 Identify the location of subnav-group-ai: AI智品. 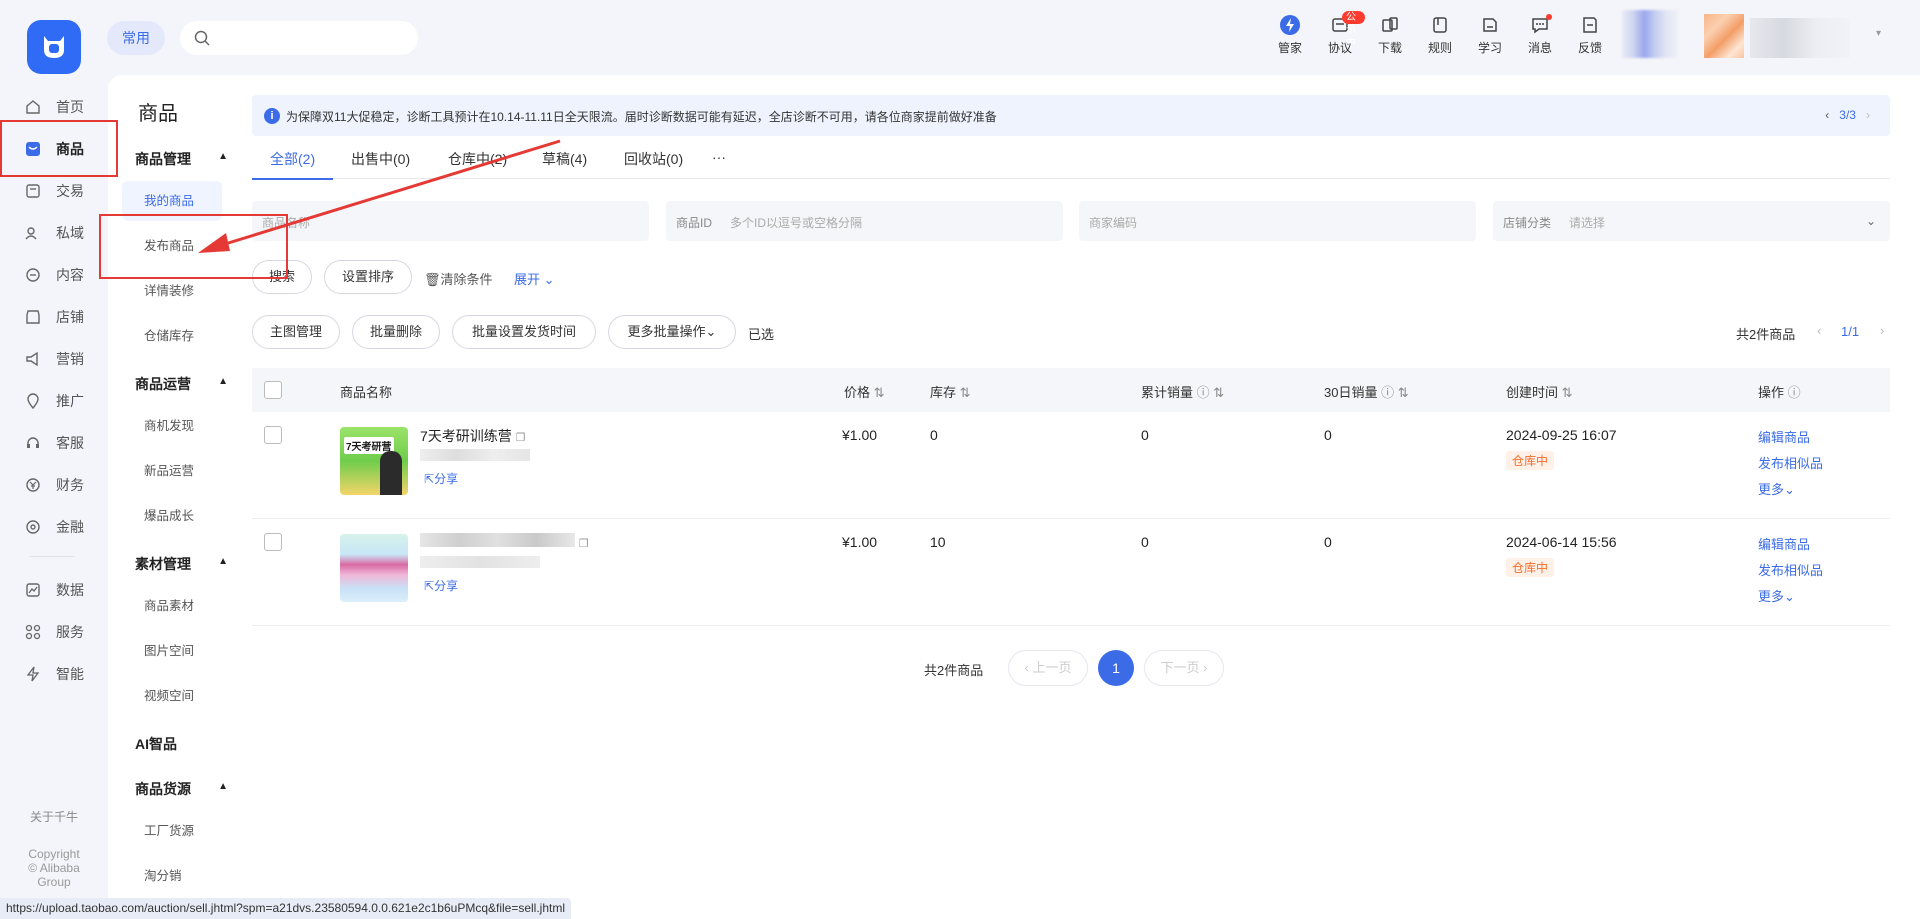
(182, 744).